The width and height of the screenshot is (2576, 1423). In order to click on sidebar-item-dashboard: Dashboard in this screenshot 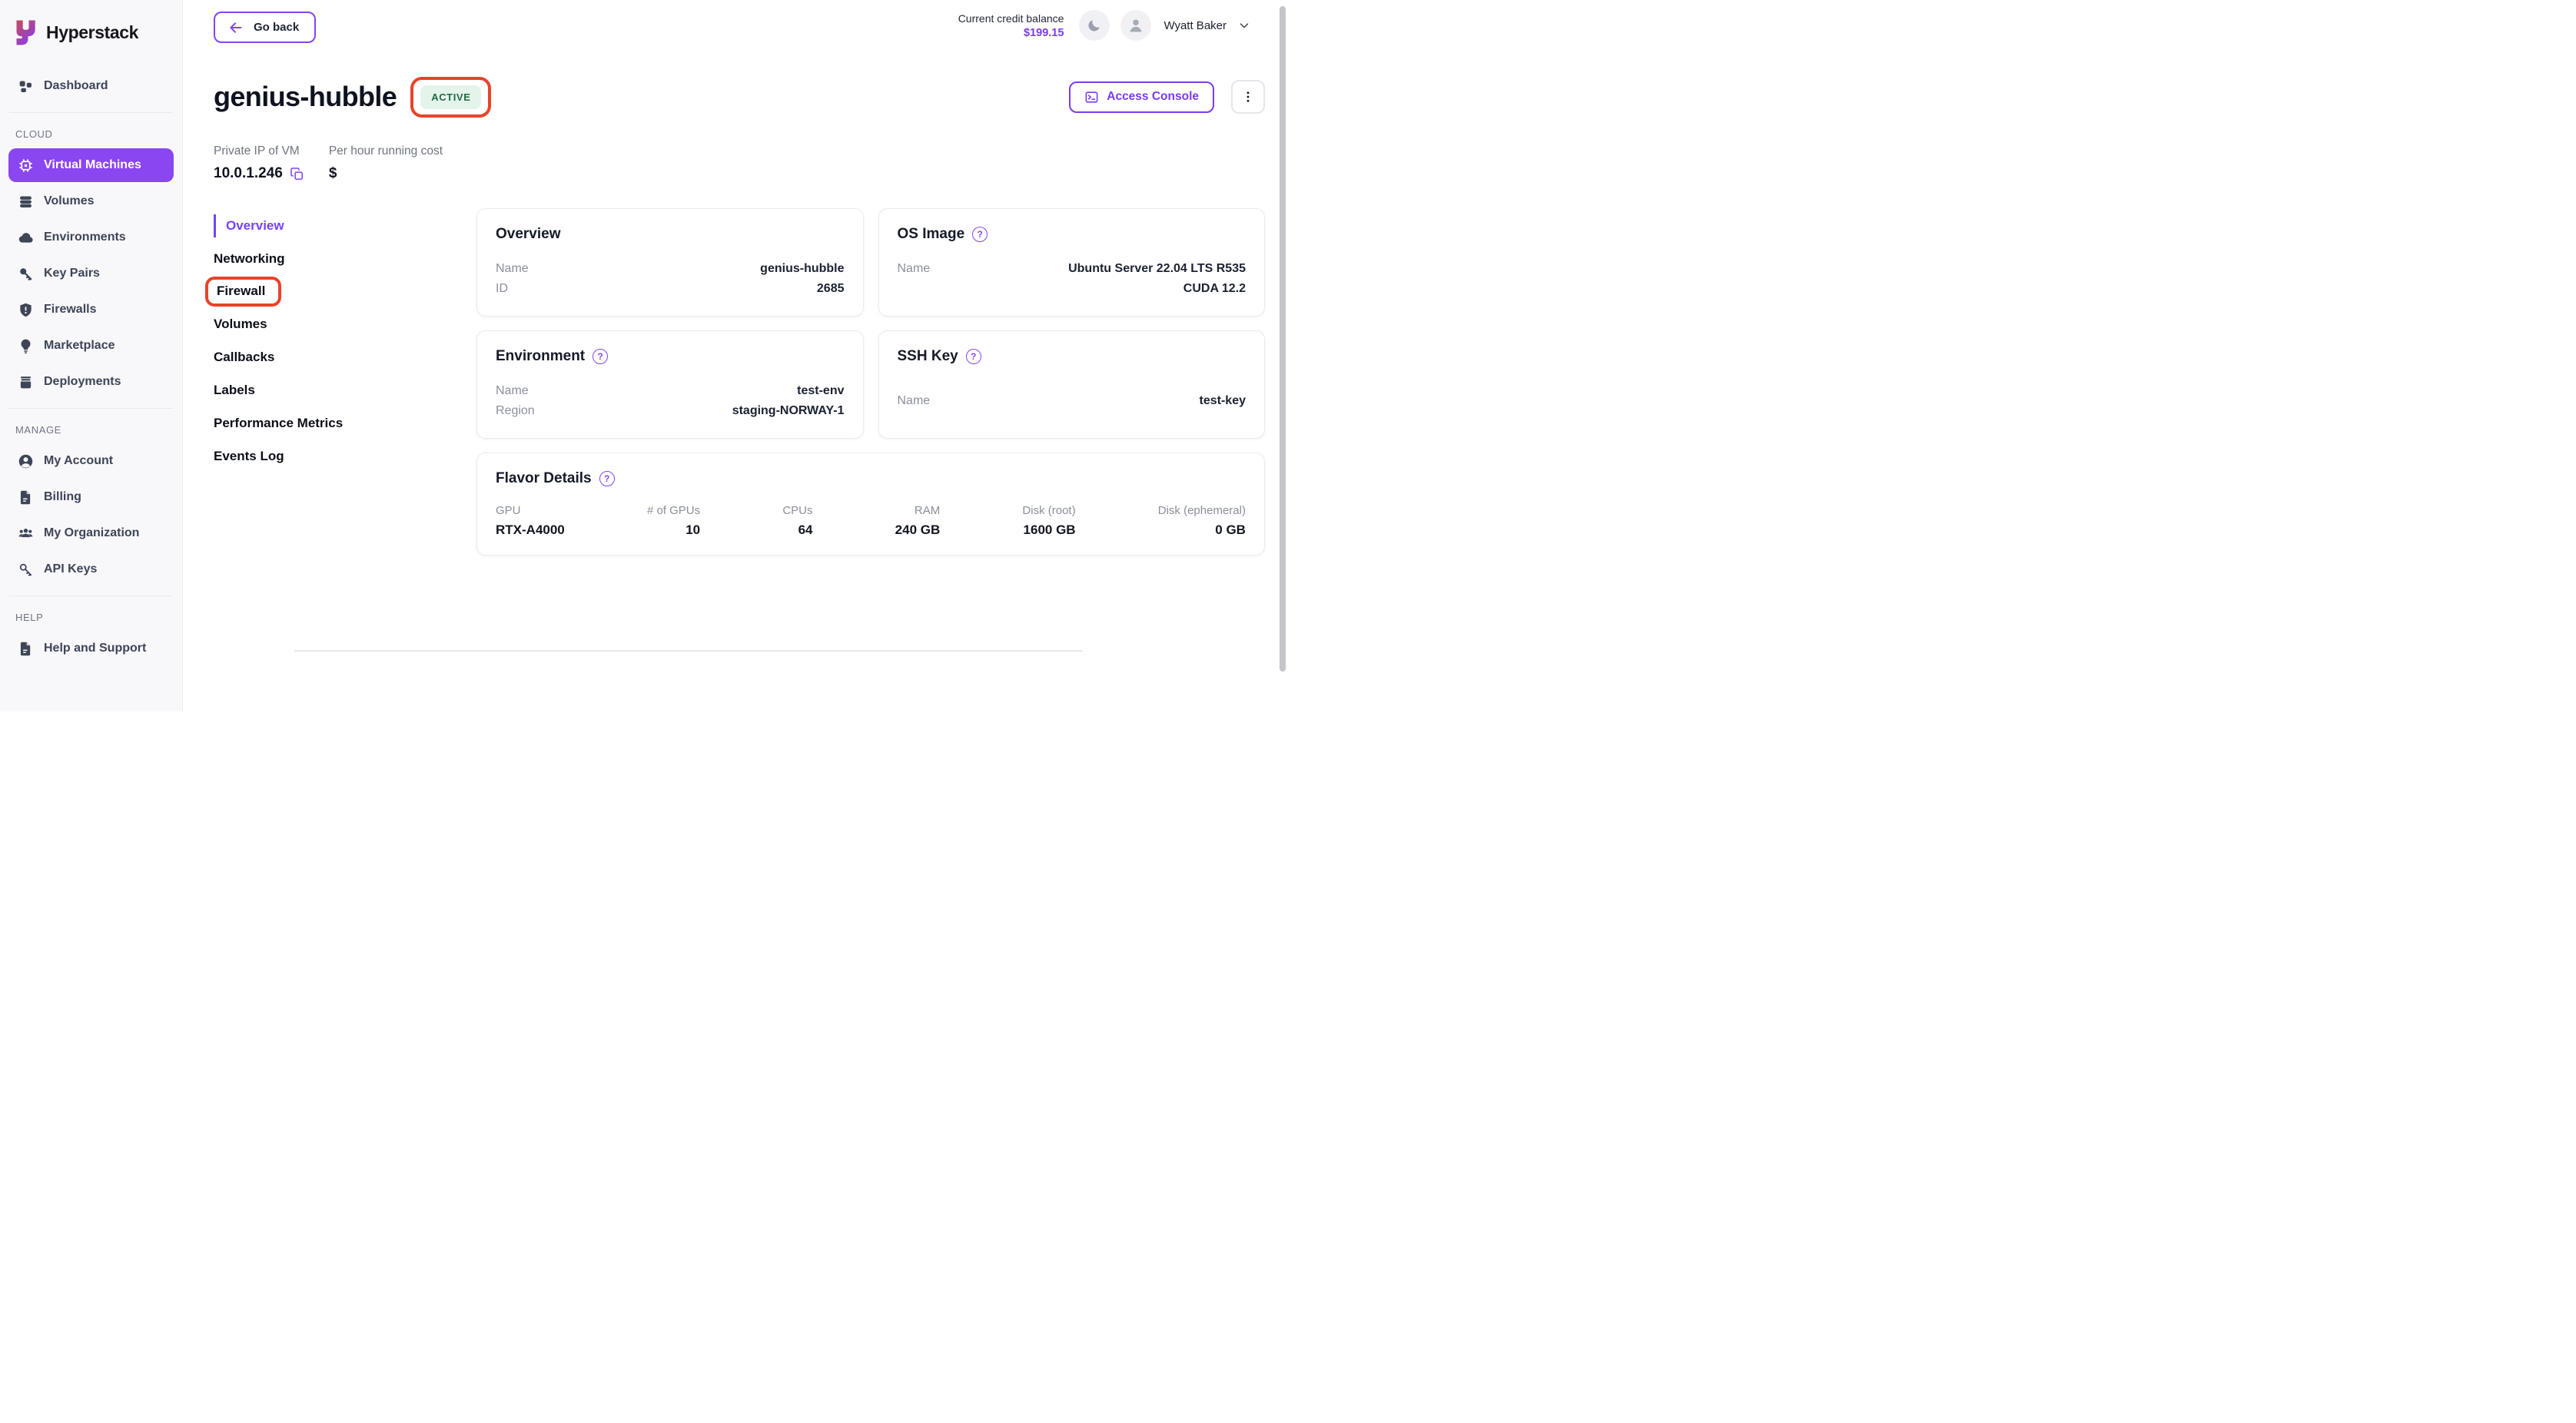, I will do `click(91, 86)`.